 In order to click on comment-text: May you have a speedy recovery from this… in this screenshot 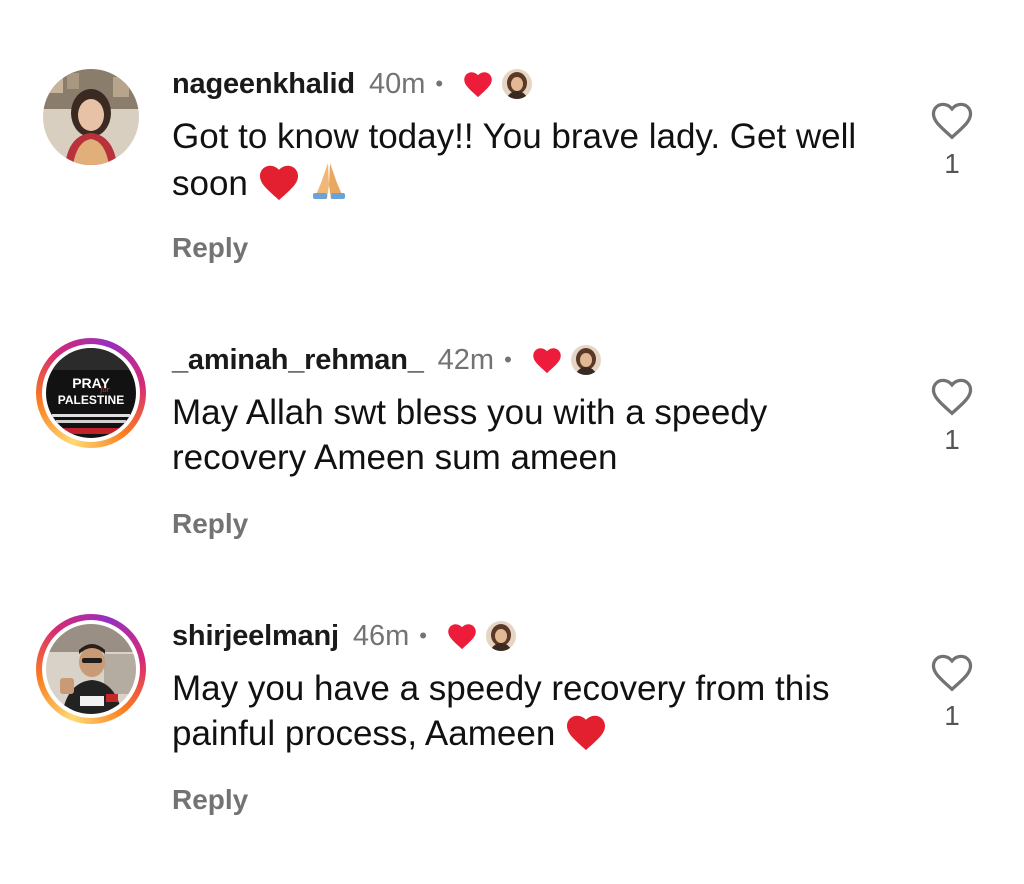, I will do `click(532, 714)`.